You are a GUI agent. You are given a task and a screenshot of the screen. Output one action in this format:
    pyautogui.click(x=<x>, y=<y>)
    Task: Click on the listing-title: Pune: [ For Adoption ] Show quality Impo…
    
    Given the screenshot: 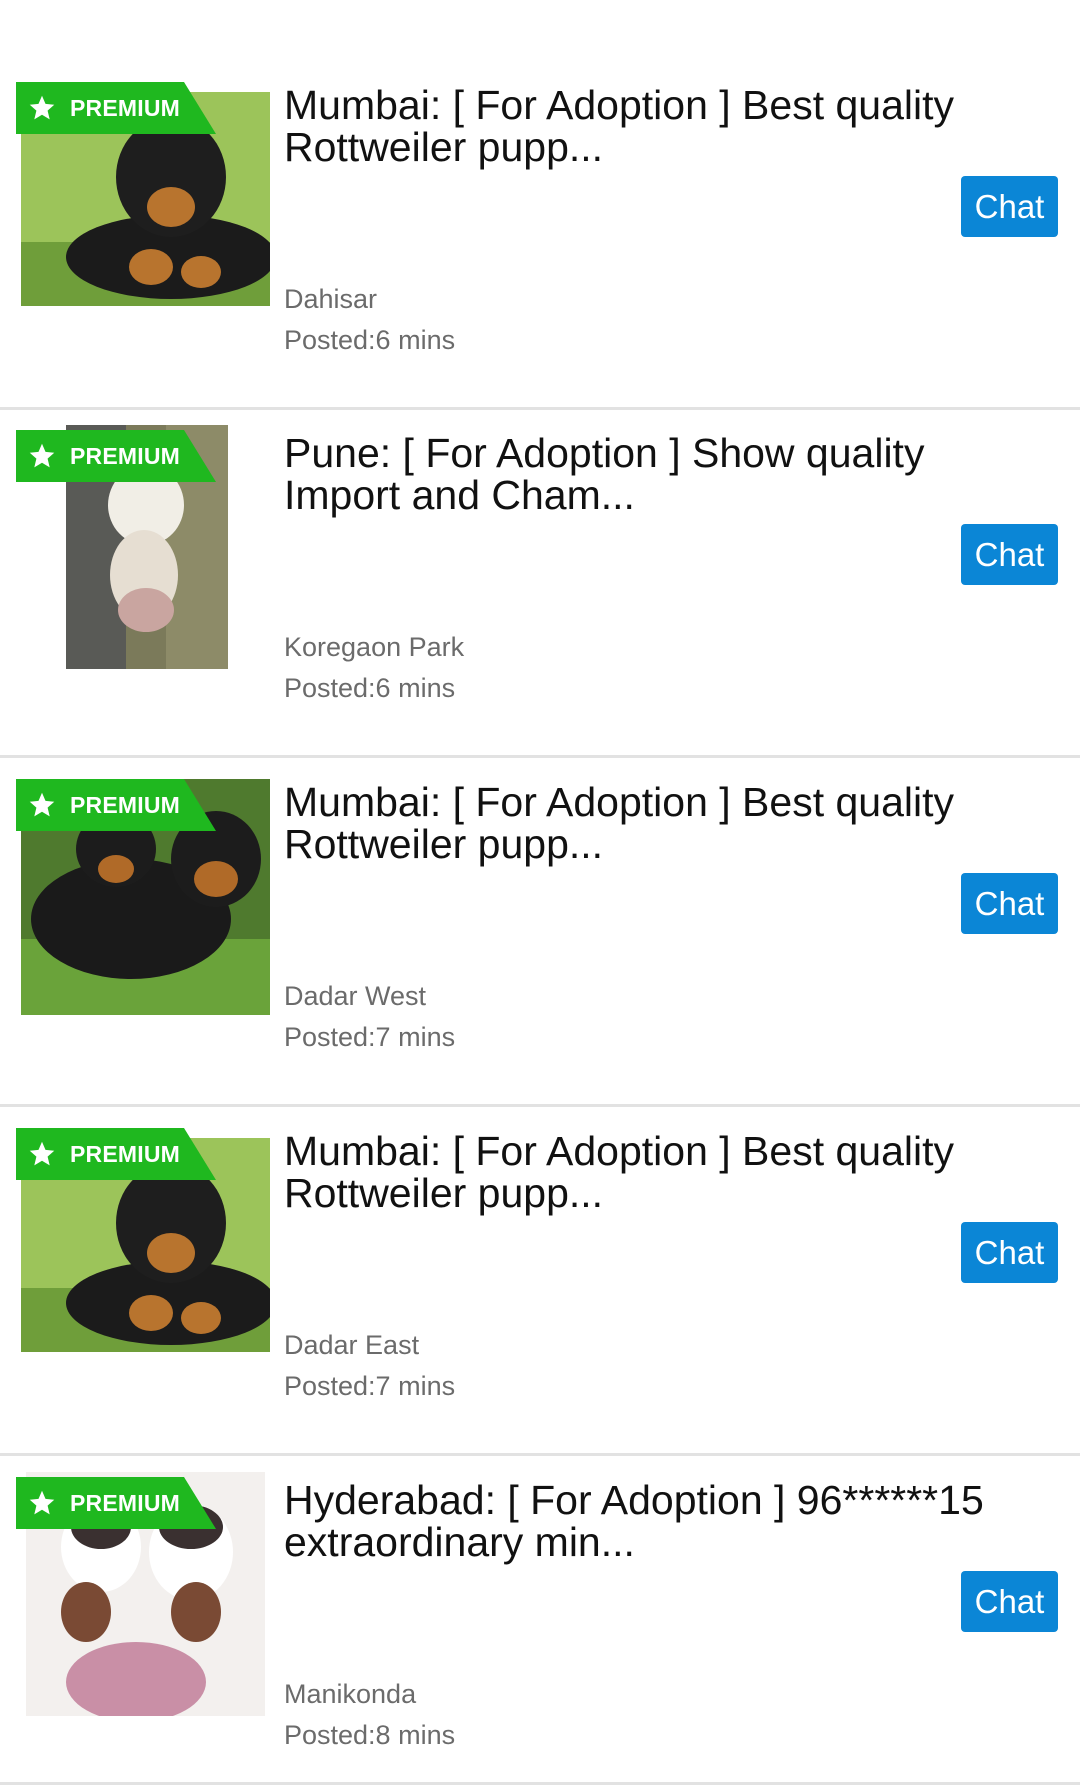 What is the action you would take?
    pyautogui.click(x=664, y=474)
    